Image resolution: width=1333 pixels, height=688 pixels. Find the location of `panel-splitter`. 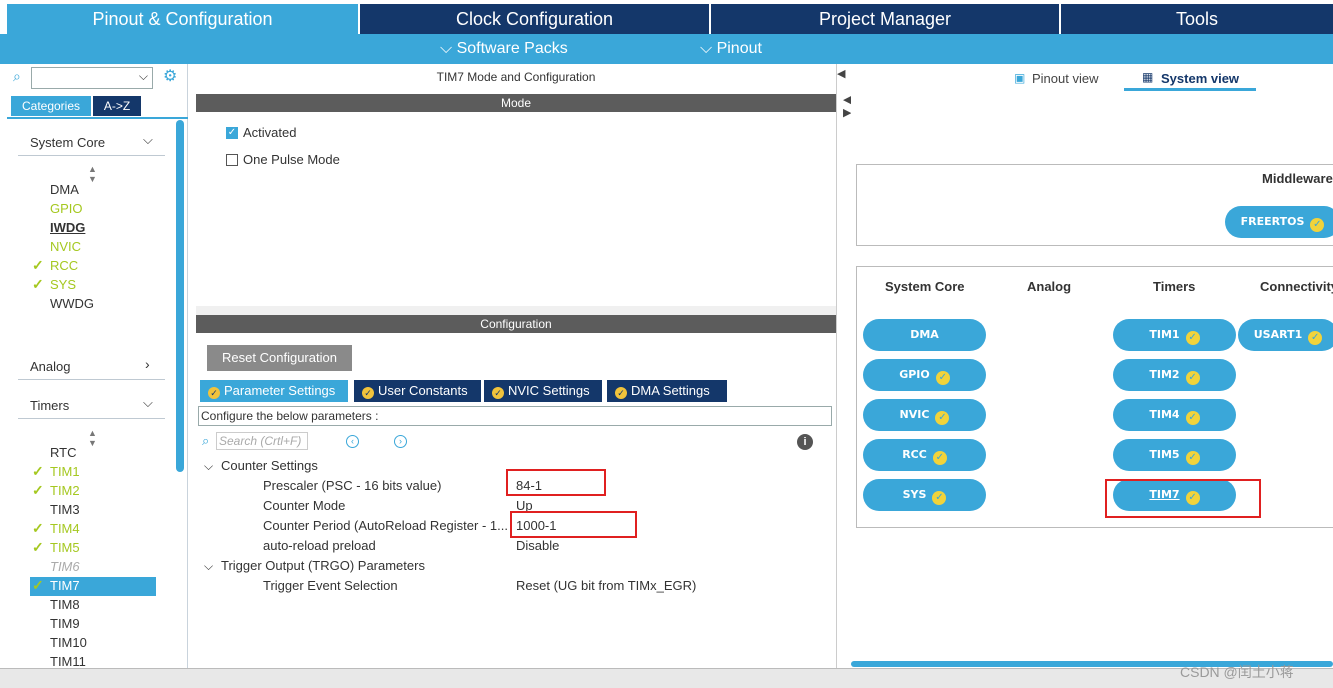

panel-splitter is located at coordinates (843, 366).